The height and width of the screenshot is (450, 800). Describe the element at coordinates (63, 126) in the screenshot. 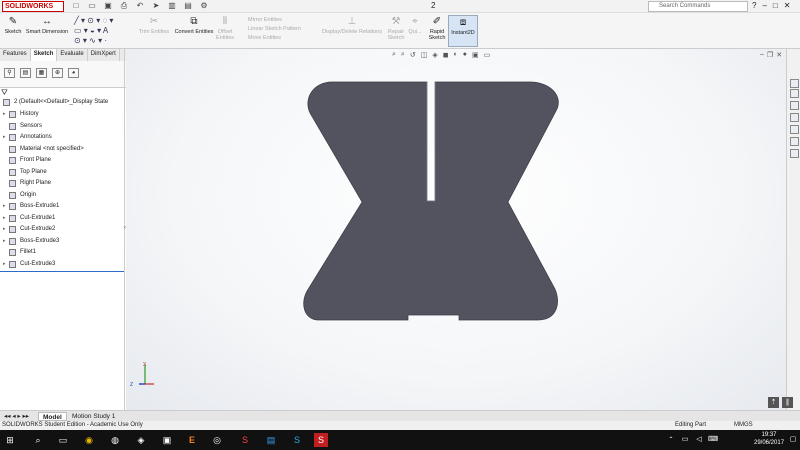

I see `tree-item-sensors: Sensors` at that location.